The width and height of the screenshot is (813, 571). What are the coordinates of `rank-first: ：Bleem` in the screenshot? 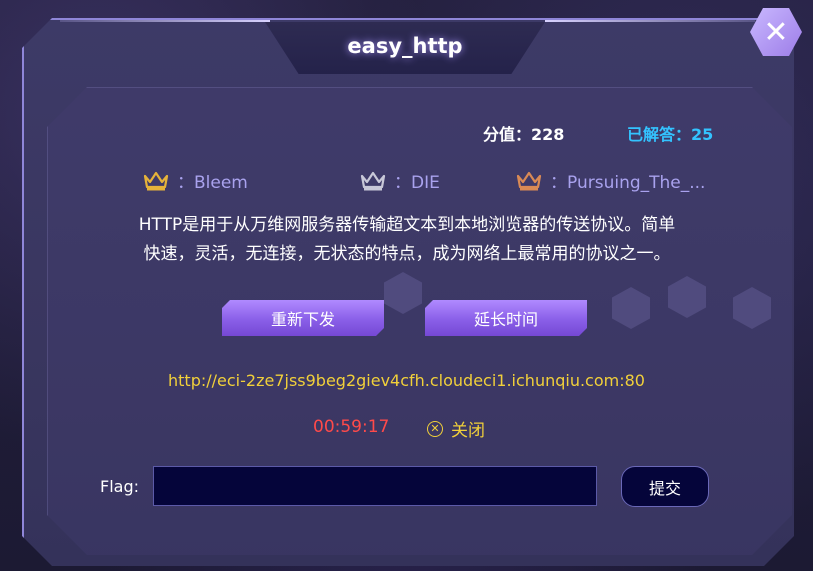 It's located at (195, 180).